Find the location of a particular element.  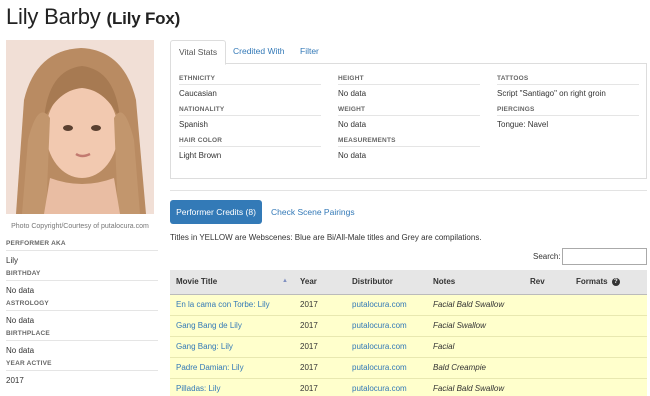

stat-tattoos: TATTOOS Script "Santiago" on right groin is located at coordinates (568, 86).